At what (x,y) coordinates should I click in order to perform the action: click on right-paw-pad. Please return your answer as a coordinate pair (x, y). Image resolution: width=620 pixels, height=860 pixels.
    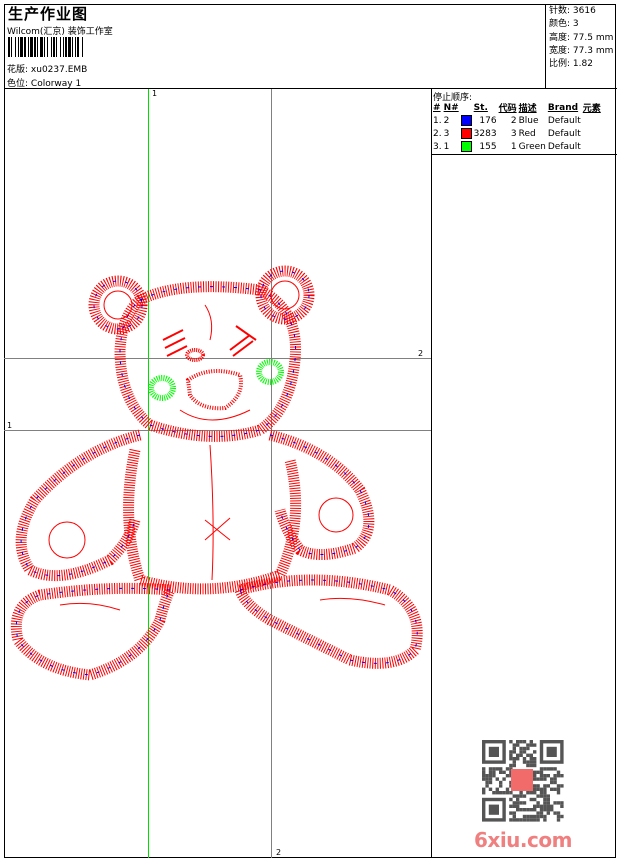
    Looking at the image, I should click on (336, 515).